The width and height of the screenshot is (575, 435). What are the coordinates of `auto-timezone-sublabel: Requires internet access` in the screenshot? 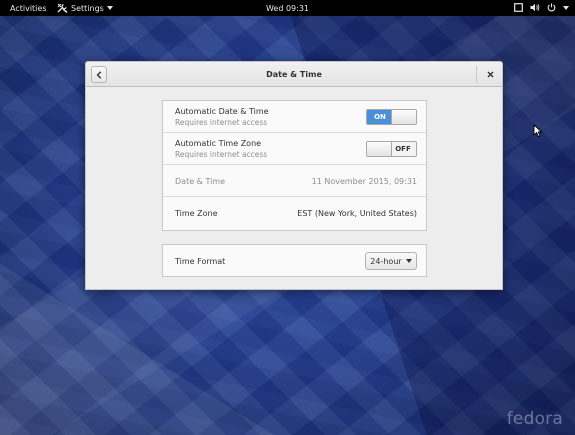 It's located at (221, 154).